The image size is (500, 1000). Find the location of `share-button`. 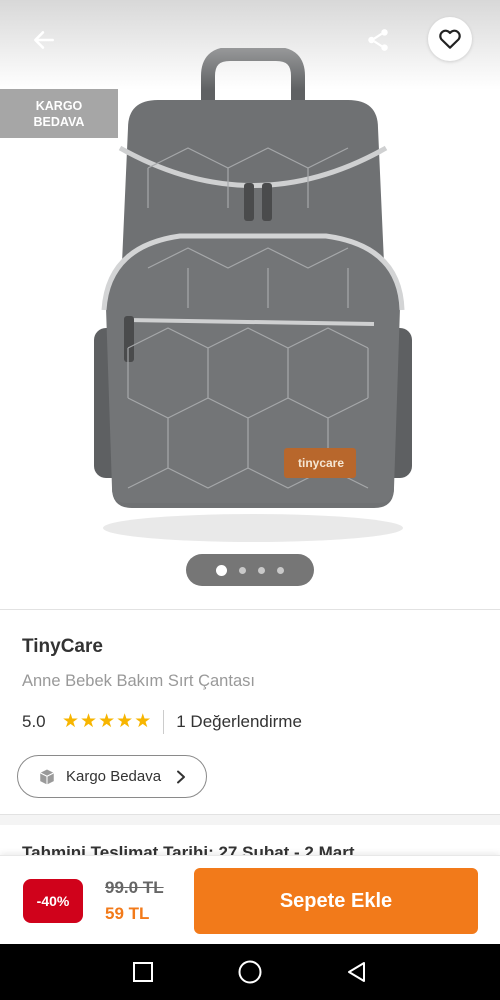

share-button is located at coordinates (378, 40).